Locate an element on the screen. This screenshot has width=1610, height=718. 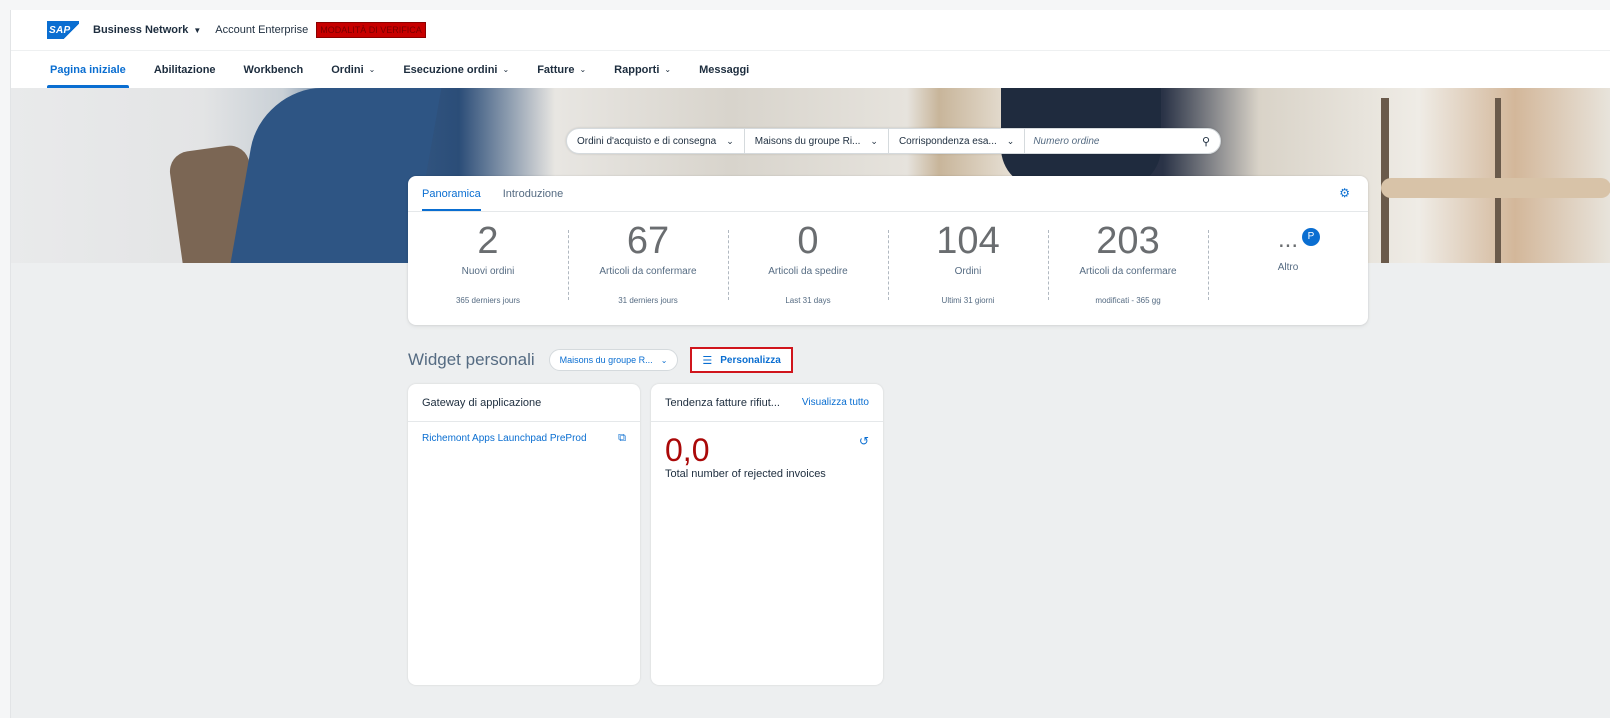
nav-item-label: Esecuzione ordini is located at coordinates (450, 69).